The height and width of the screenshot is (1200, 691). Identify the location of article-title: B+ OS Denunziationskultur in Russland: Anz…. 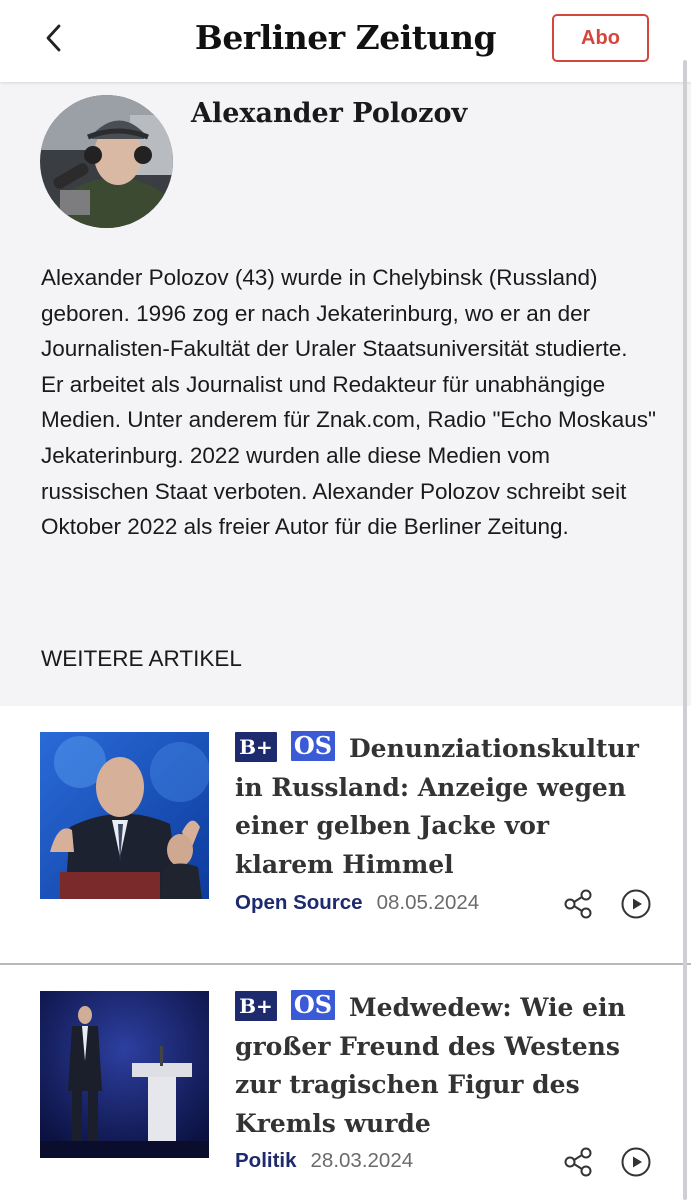
(445, 807).